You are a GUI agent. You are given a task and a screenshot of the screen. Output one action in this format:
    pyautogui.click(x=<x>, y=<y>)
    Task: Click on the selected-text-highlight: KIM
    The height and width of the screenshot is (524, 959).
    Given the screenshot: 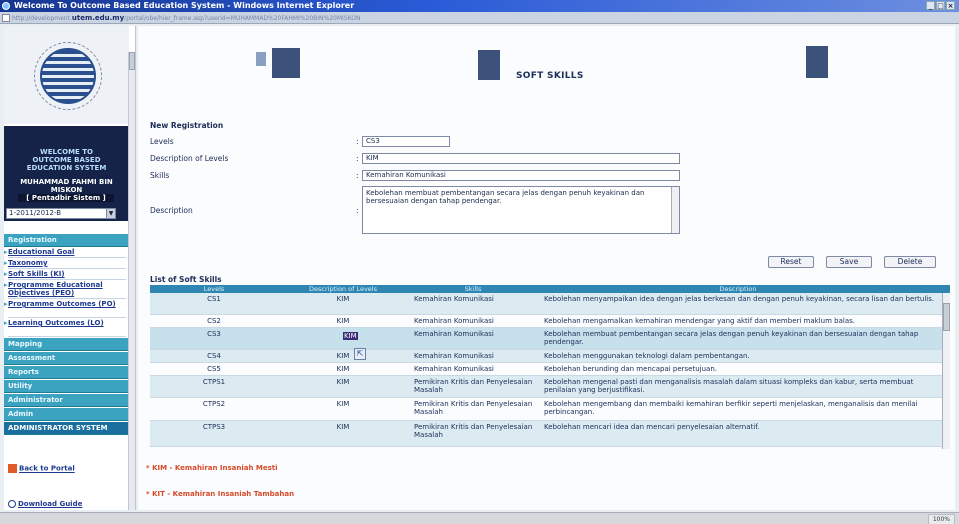 What is the action you would take?
    pyautogui.click(x=350, y=336)
    